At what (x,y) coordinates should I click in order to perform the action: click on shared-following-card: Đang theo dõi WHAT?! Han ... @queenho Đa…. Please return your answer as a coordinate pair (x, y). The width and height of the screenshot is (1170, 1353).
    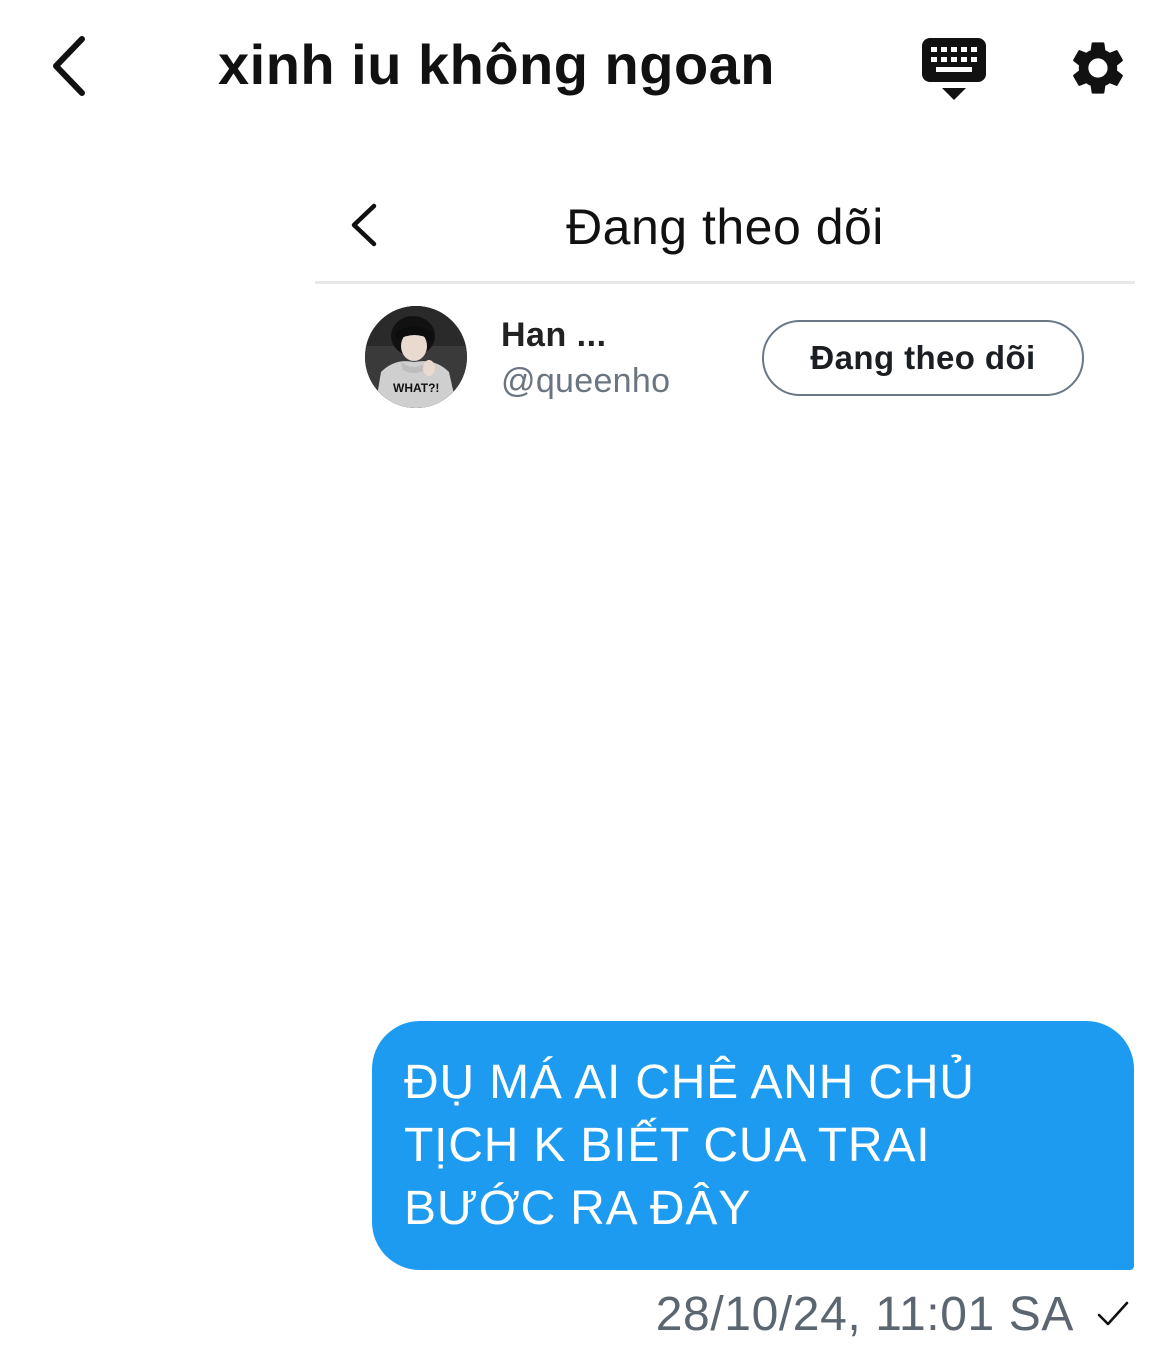
    Looking at the image, I should click on (725, 305).